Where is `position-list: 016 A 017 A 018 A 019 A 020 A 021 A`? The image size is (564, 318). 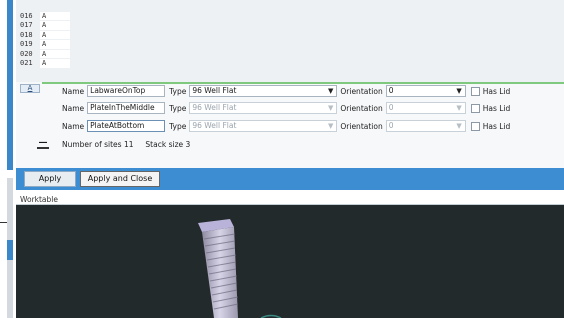 position-list: 016 A 017 A 018 A 019 A 020 A 021 A is located at coordinates (45, 39).